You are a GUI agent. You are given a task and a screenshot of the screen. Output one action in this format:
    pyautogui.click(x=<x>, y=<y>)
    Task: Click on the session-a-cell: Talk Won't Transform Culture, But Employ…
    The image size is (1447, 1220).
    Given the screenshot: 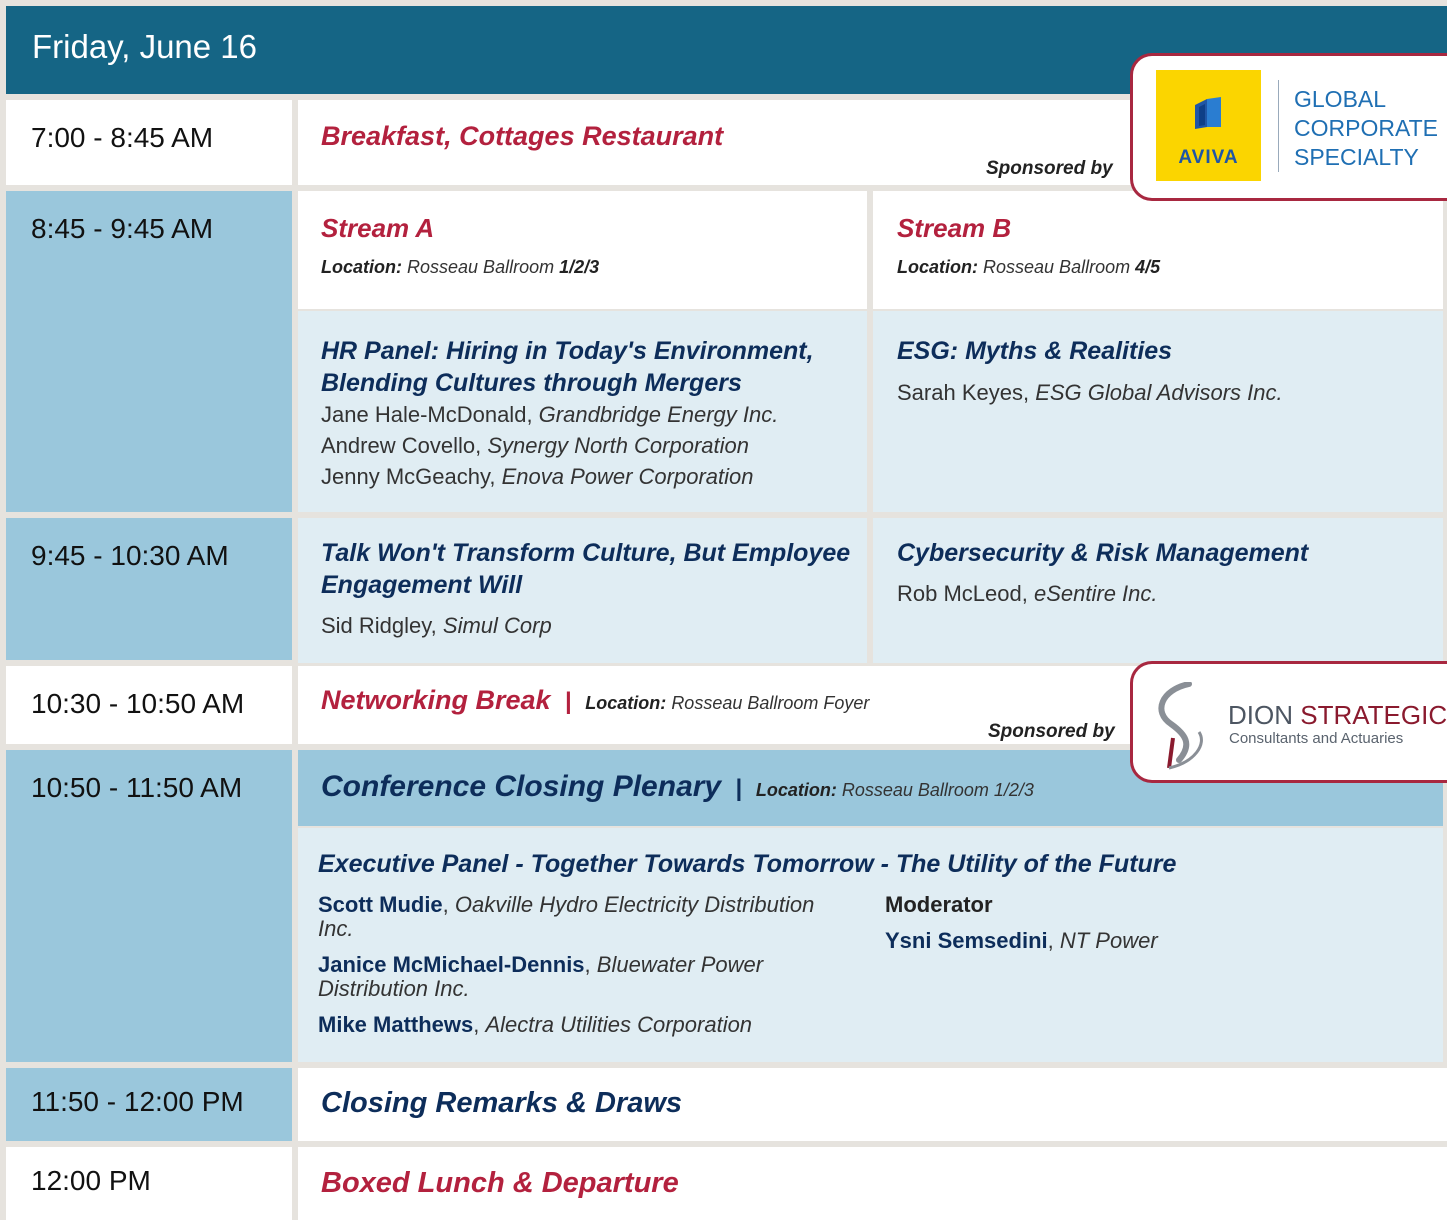 What is the action you would take?
    pyautogui.click(x=582, y=590)
    